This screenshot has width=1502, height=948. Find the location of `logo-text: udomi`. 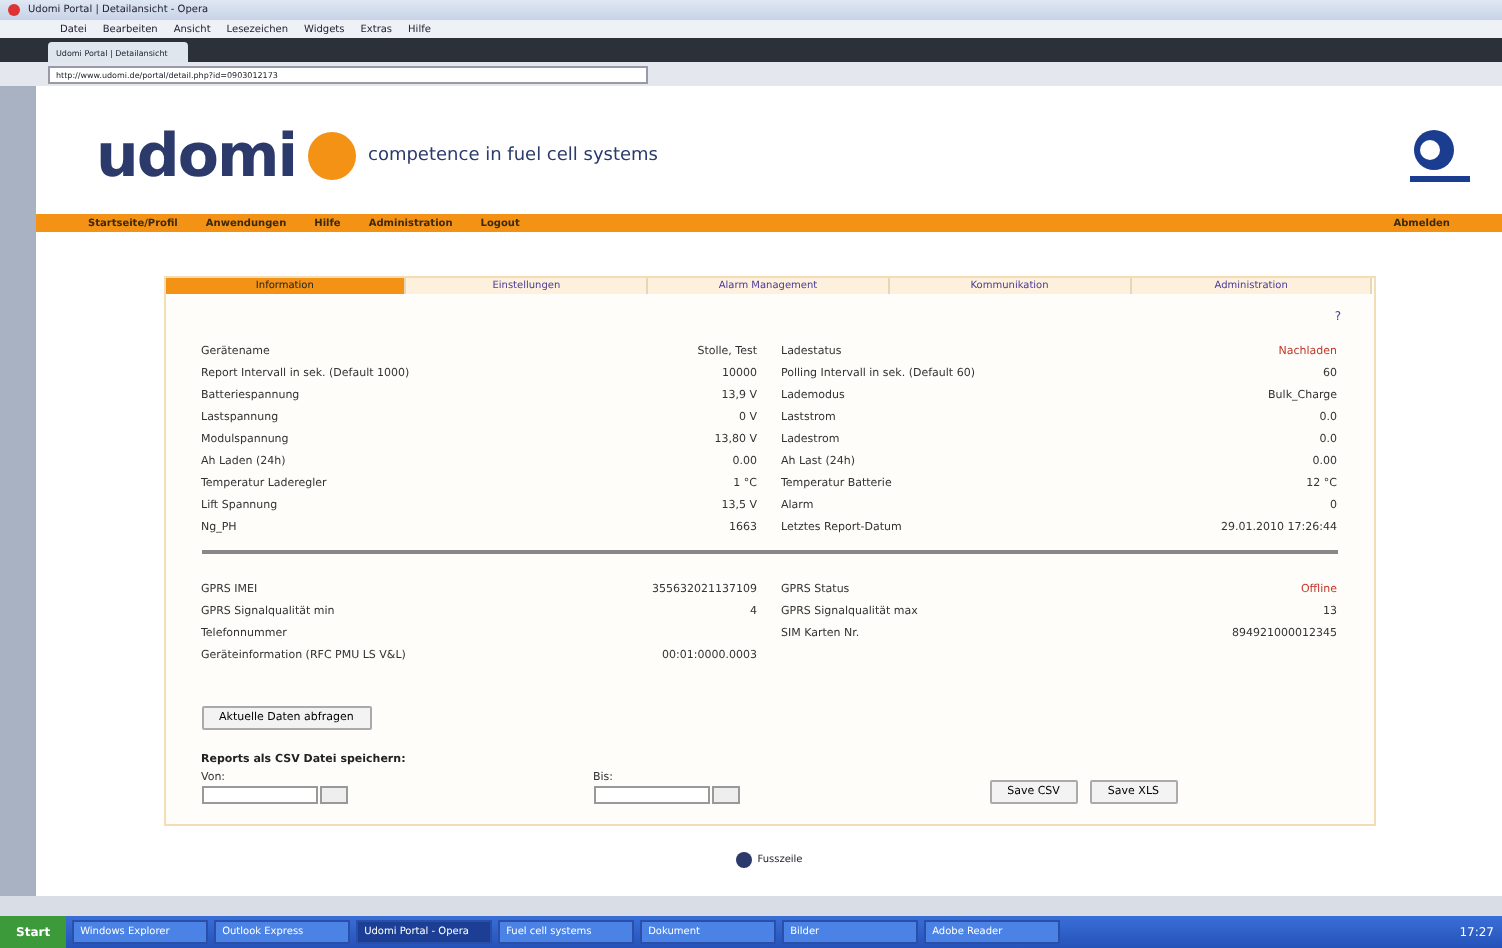

logo-text: udomi is located at coordinates (196, 156).